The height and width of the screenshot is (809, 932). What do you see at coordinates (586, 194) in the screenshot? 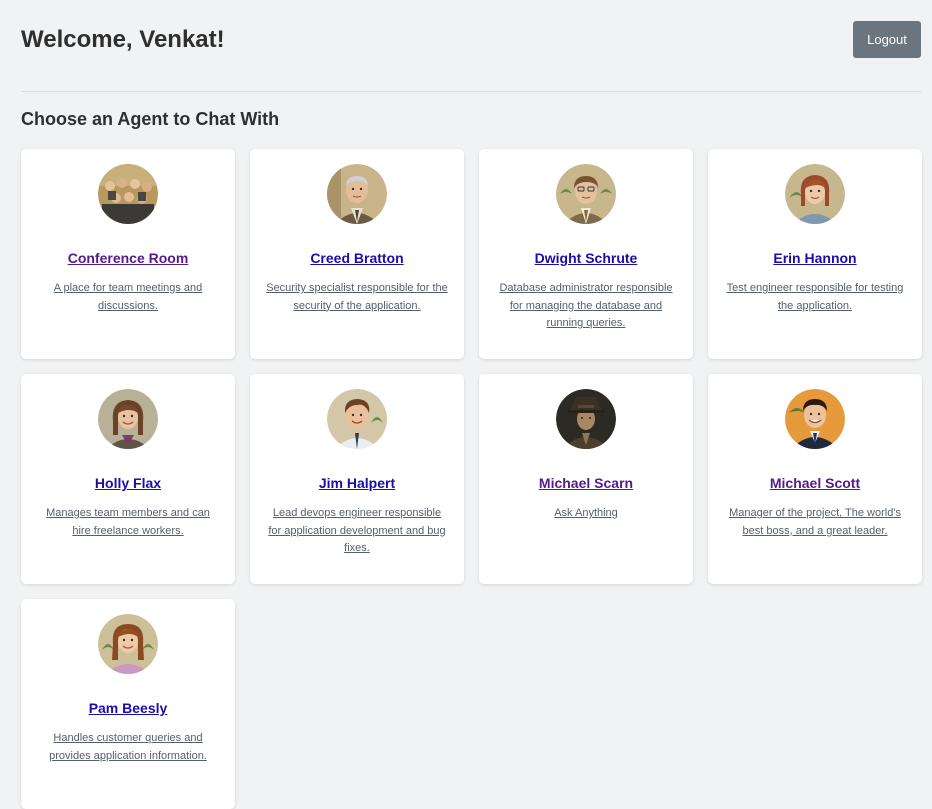
I see `glasses-man-portrait-icon` at bounding box center [586, 194].